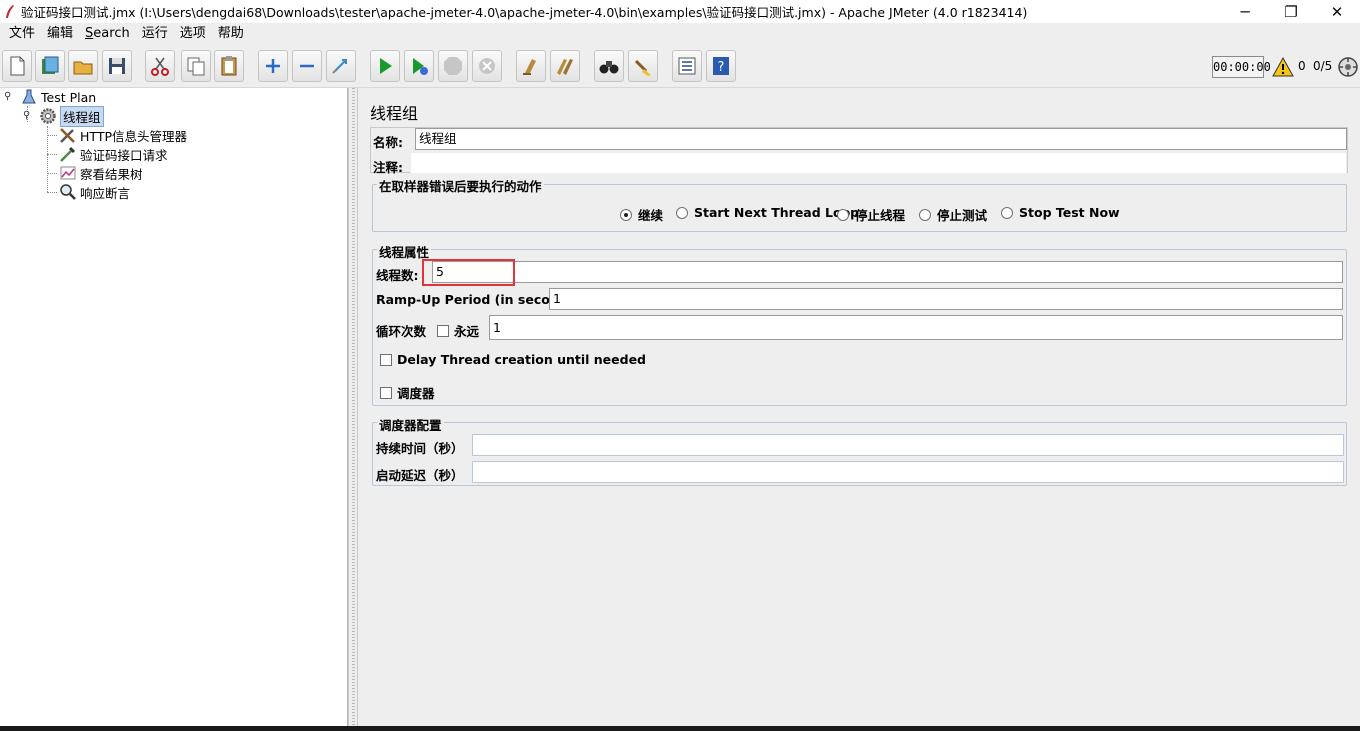 This screenshot has height=731, width=1360. I want to click on save-icon, so click(117, 66).